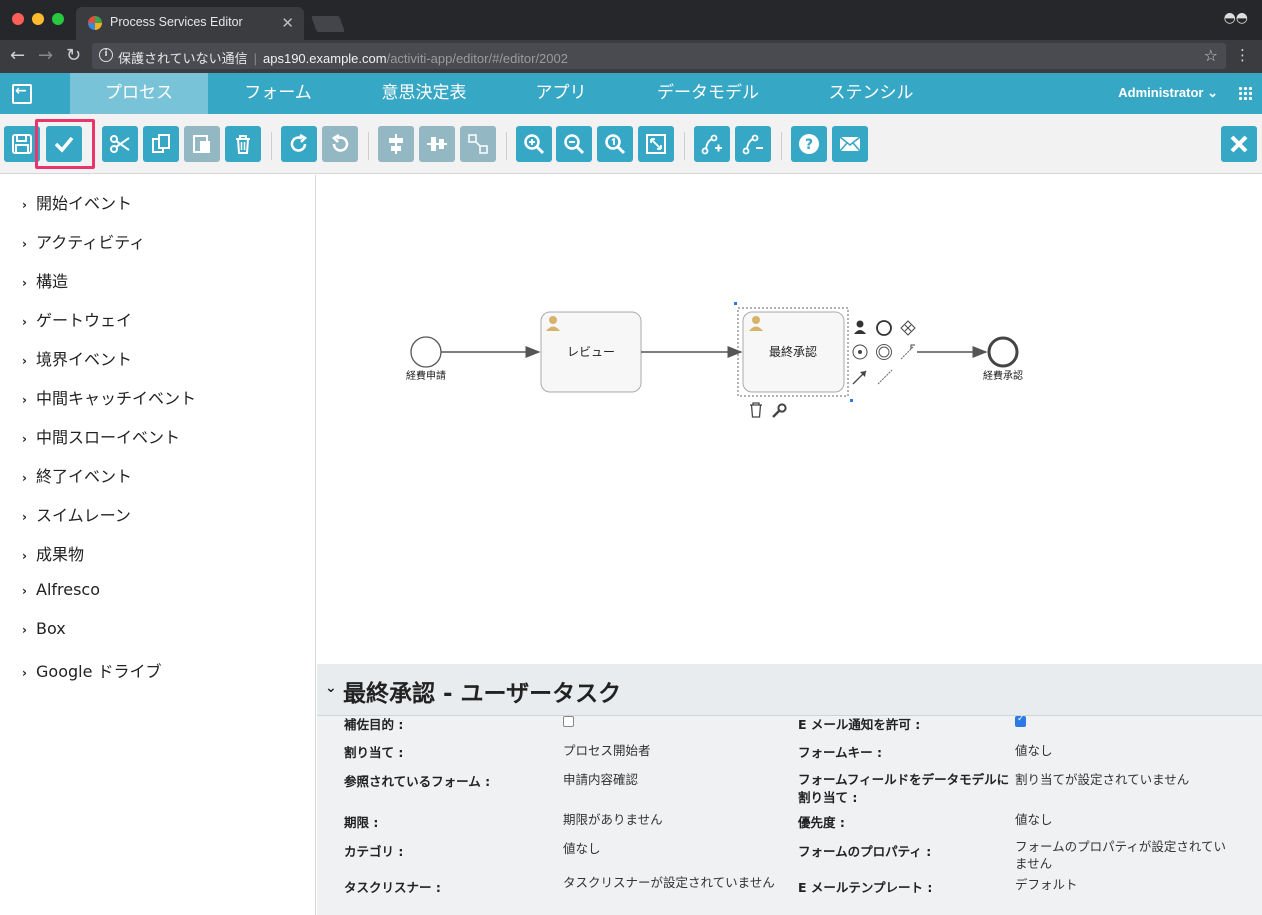 The image size is (1262, 915). What do you see at coordinates (568, 721) in the screenshot?
I see `assist-checkbox` at bounding box center [568, 721].